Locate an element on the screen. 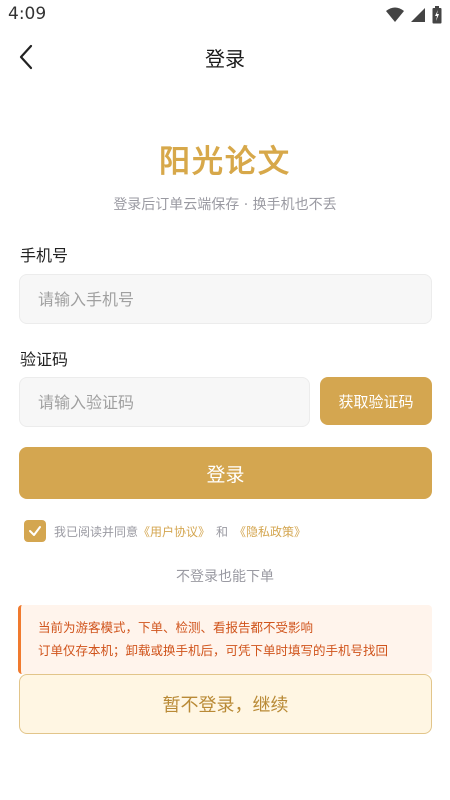 This screenshot has height=800, width=450. verification-code-input is located at coordinates (172, 402).